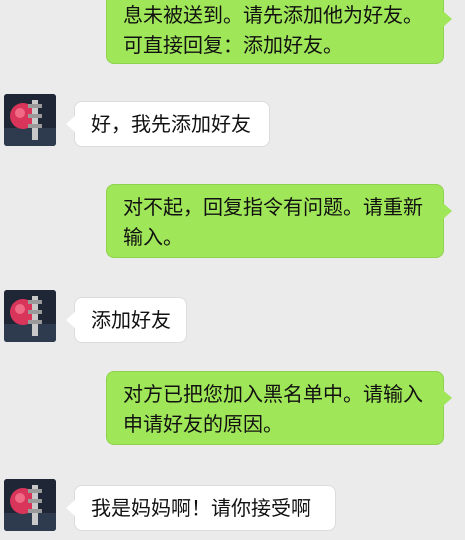  What do you see at coordinates (279, 221) in the screenshot?
I see `outgoing-message-bubble: 对不起，回复指令有问题。请重新 输入。` at bounding box center [279, 221].